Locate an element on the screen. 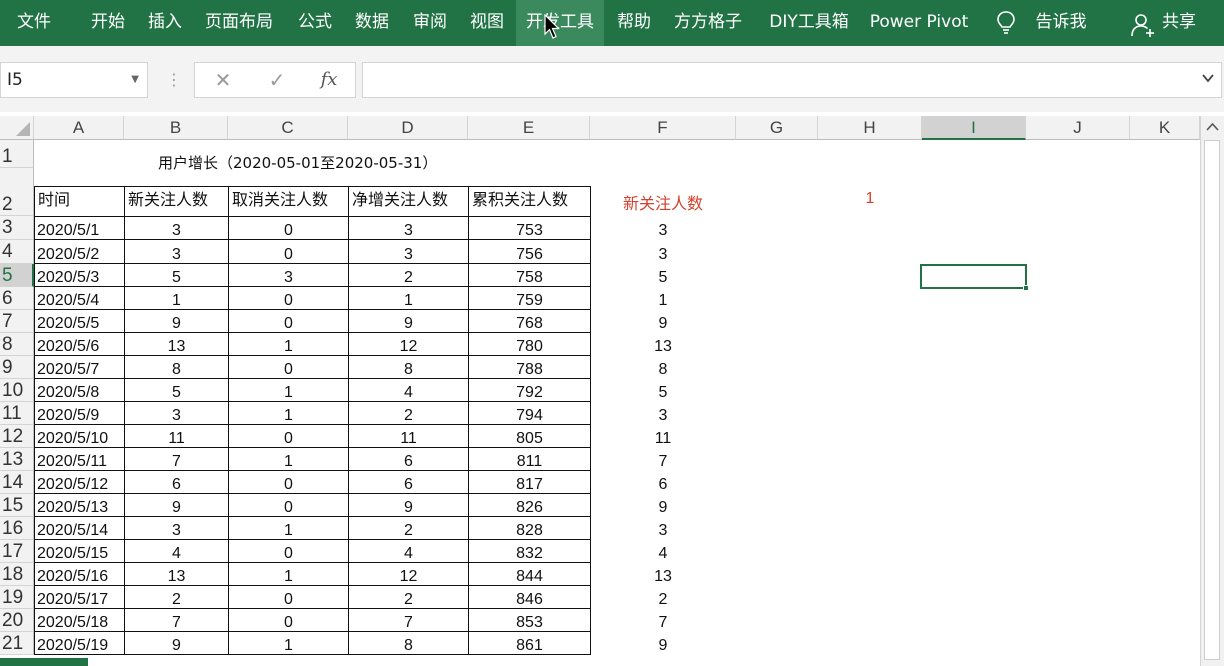  column-header-B: B is located at coordinates (176, 128).